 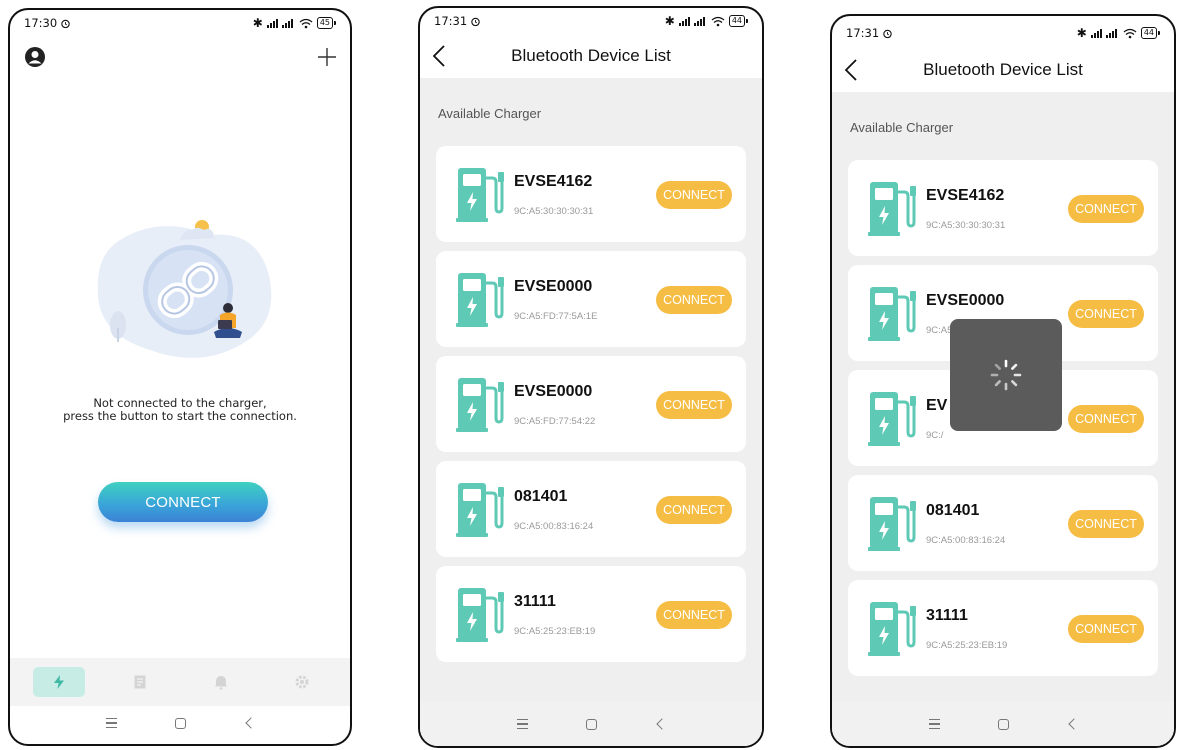 I want to click on disconnected-illustration, so click(x=184, y=289).